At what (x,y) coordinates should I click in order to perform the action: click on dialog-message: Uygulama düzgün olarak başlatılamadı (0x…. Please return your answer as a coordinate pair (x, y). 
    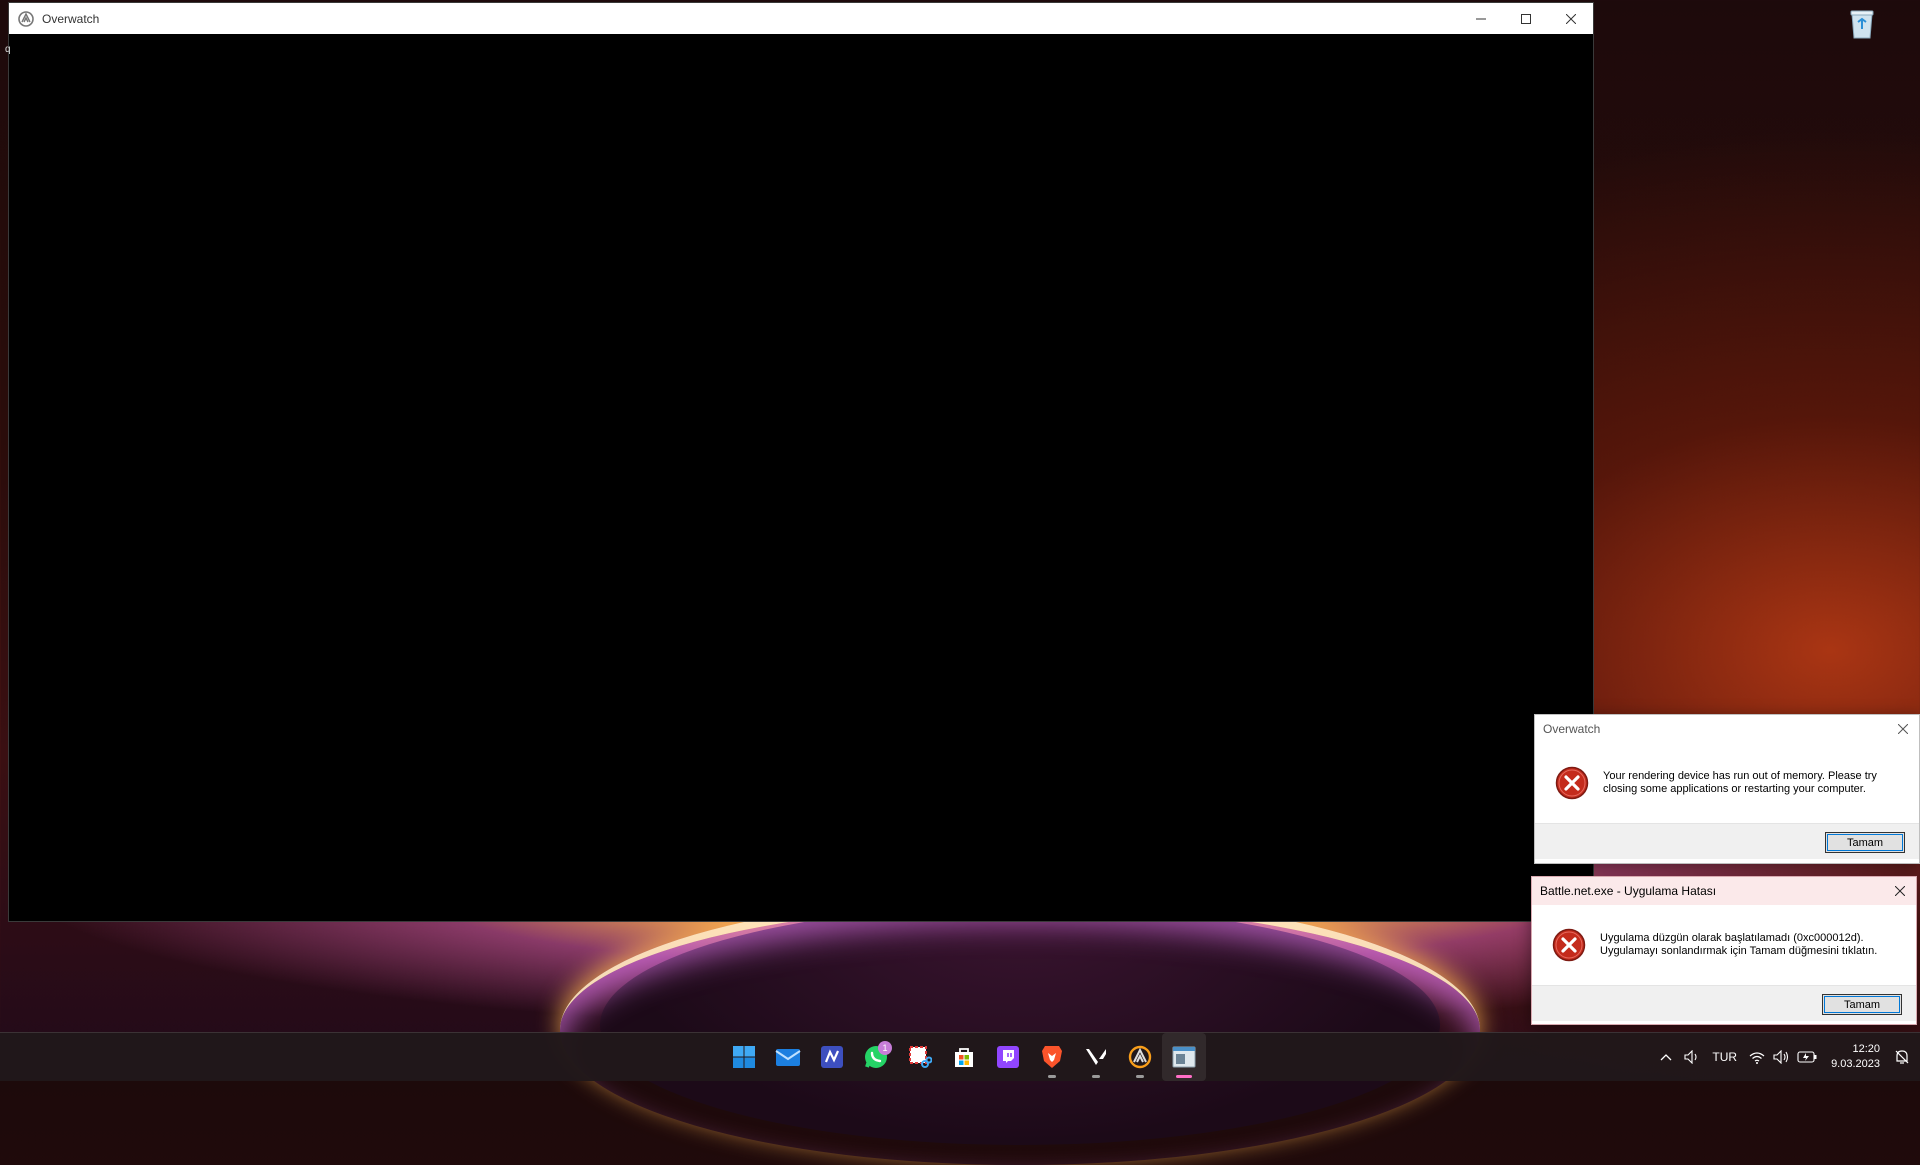
    Looking at the image, I should click on (1739, 944).